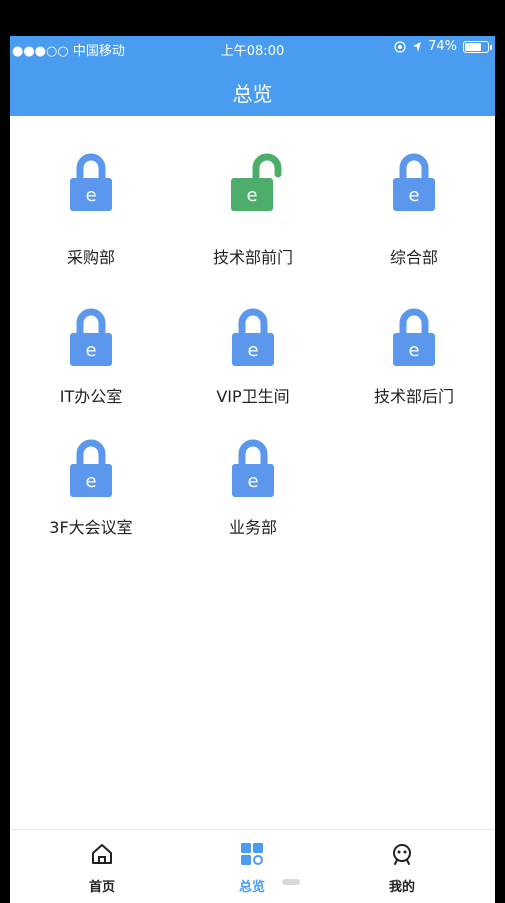  What do you see at coordinates (413, 396) in the screenshot?
I see `door-name: 技术部后门` at bounding box center [413, 396].